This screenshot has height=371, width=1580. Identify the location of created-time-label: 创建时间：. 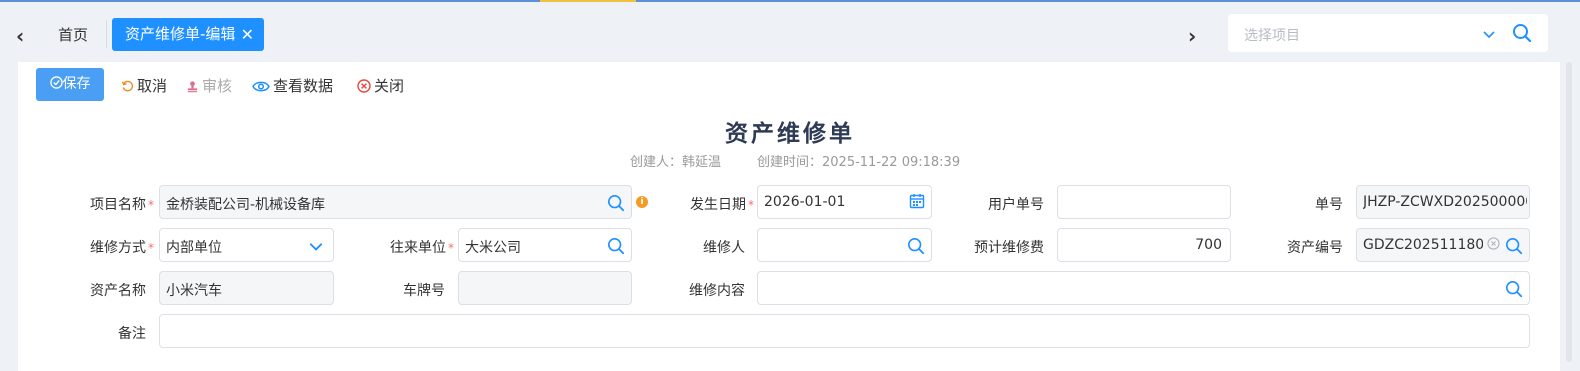
(790, 162).